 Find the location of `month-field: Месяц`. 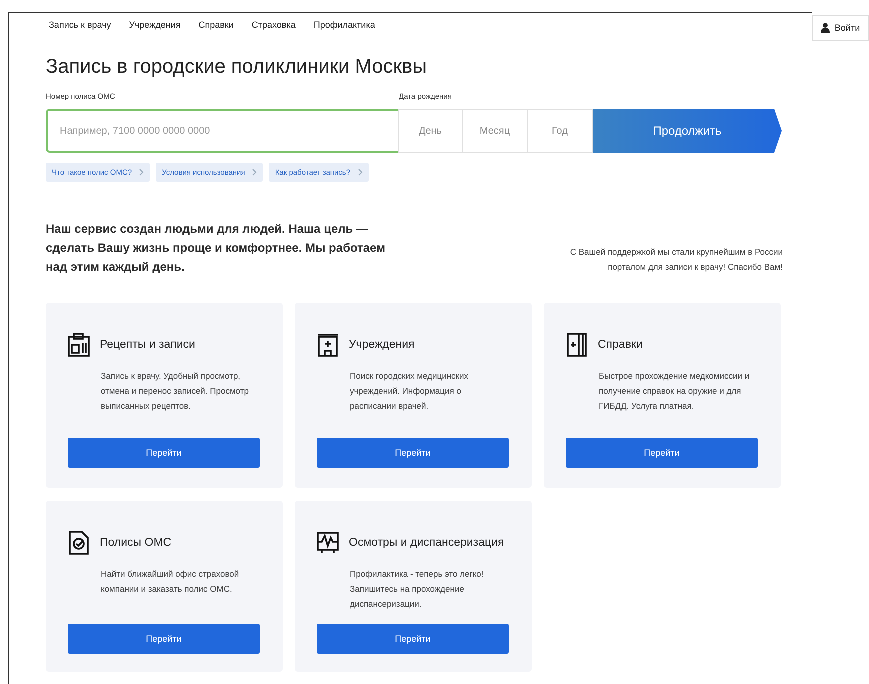

month-field: Месяц is located at coordinates (495, 131).